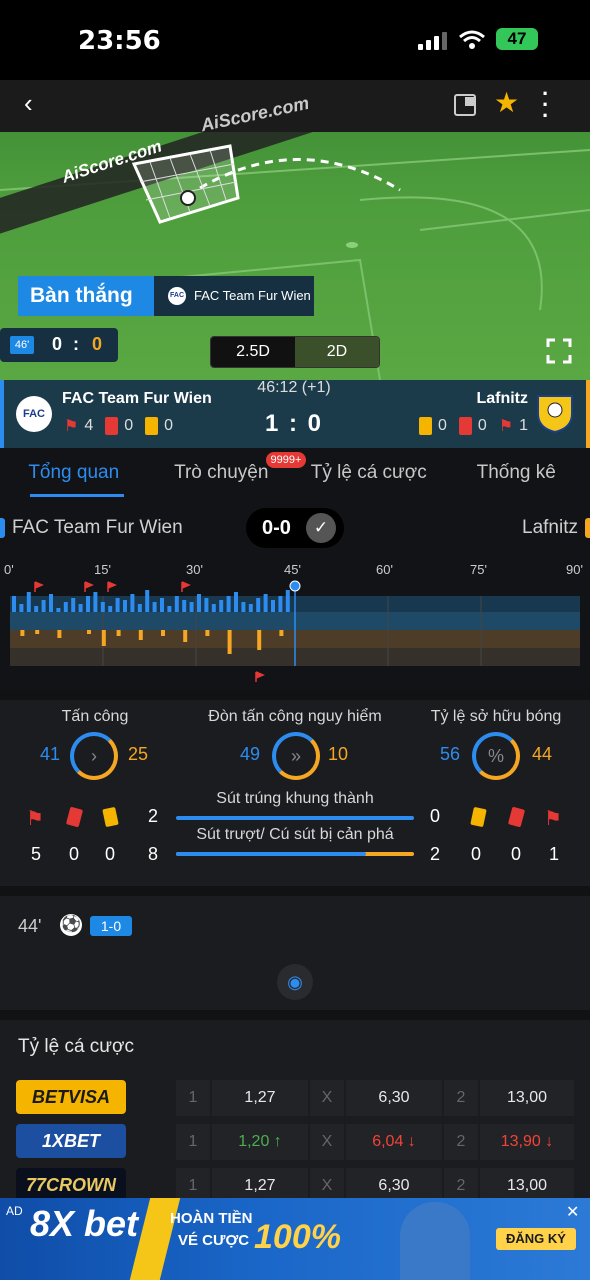 The width and height of the screenshot is (590, 1280). I want to click on away-corners-total: 1, so click(553, 854).